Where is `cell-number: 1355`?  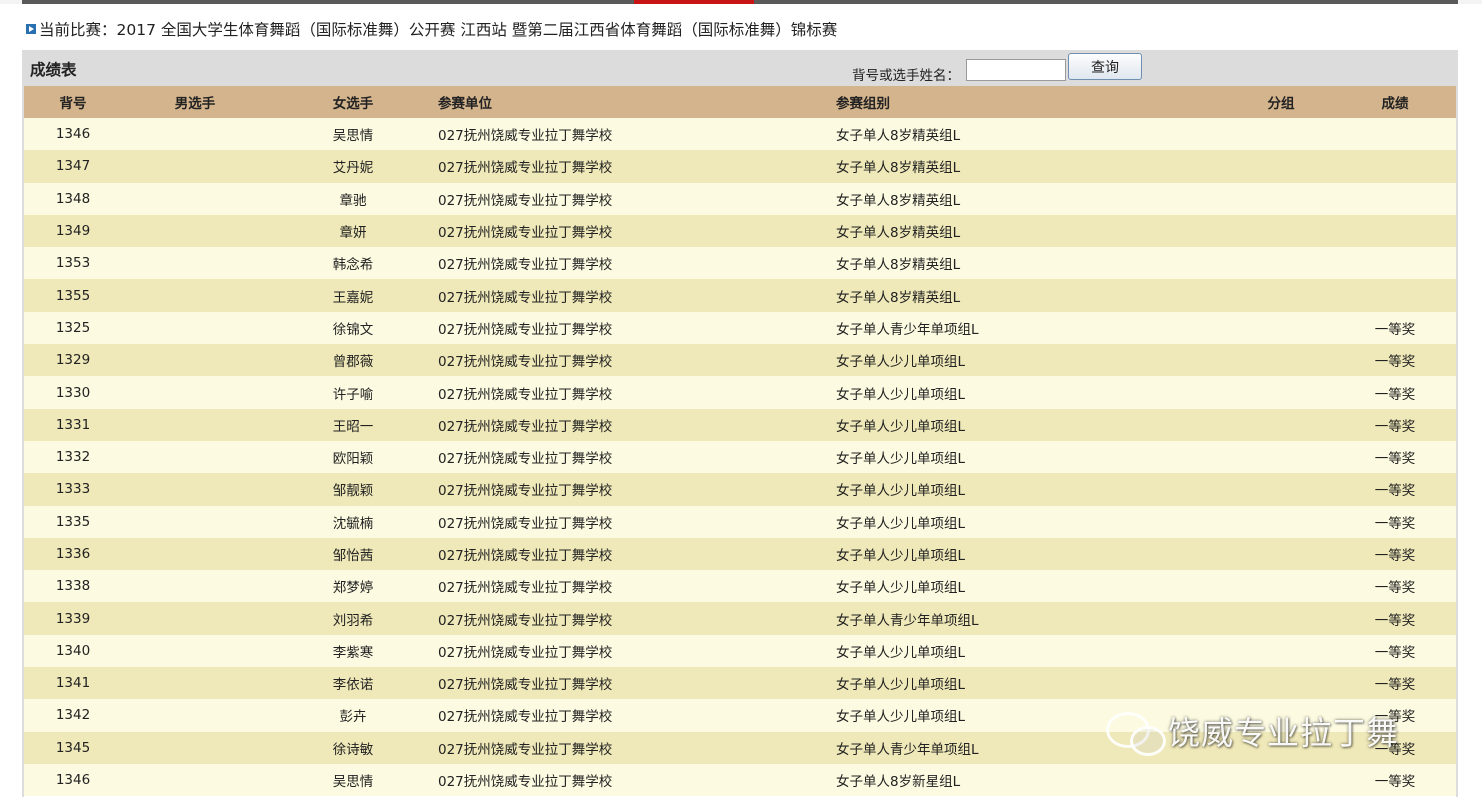 cell-number: 1355 is located at coordinates (73, 295).